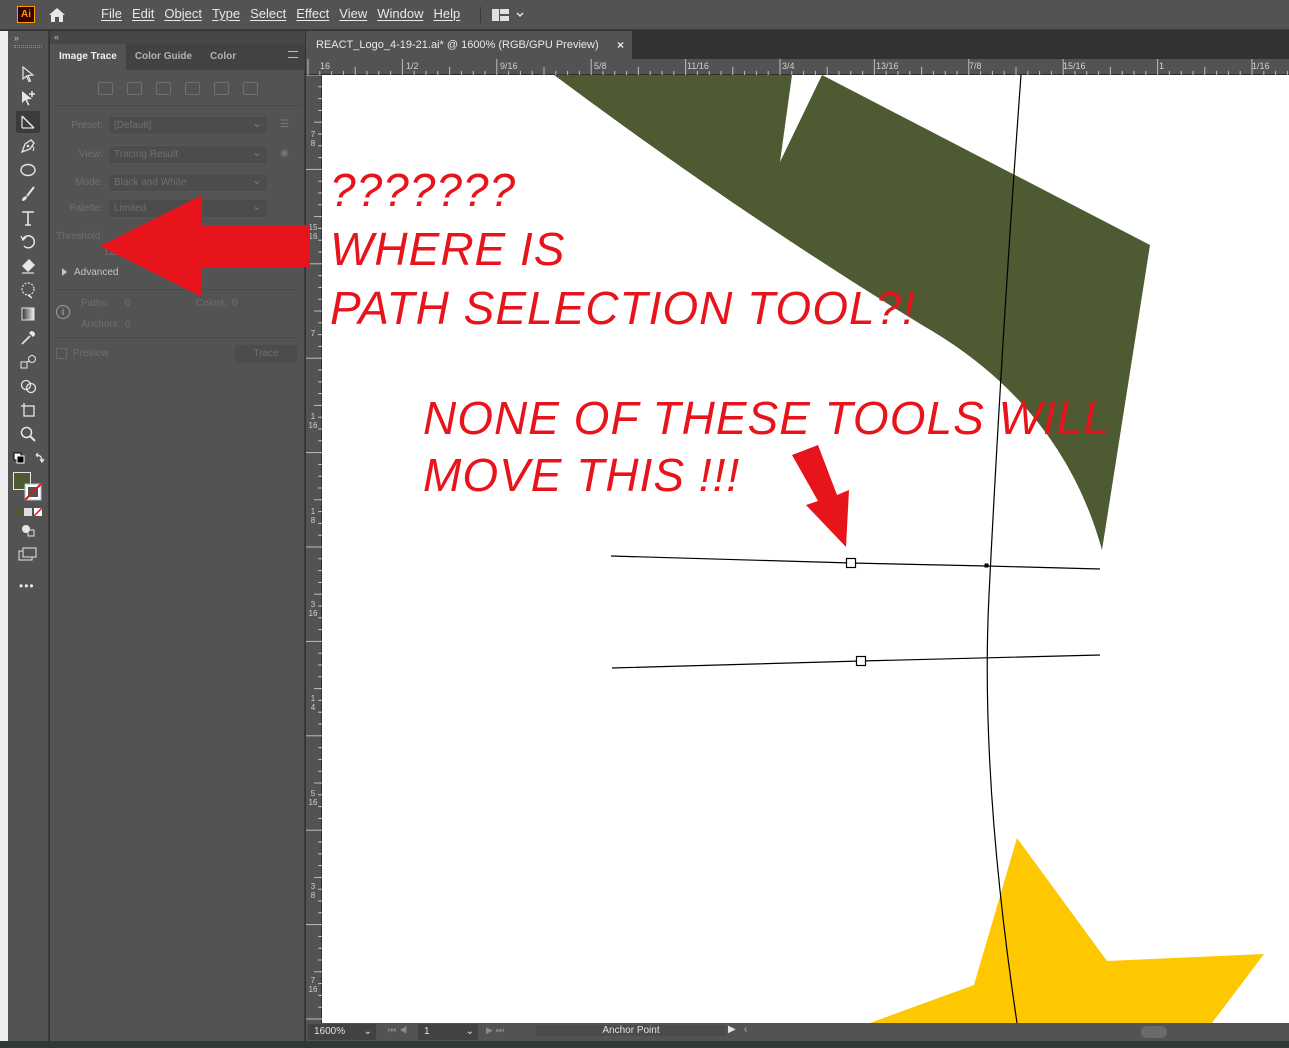 Image resolution: width=1289 pixels, height=1048 pixels. Describe the element at coordinates (28, 530) in the screenshot. I see `draw-mode-icon` at that location.